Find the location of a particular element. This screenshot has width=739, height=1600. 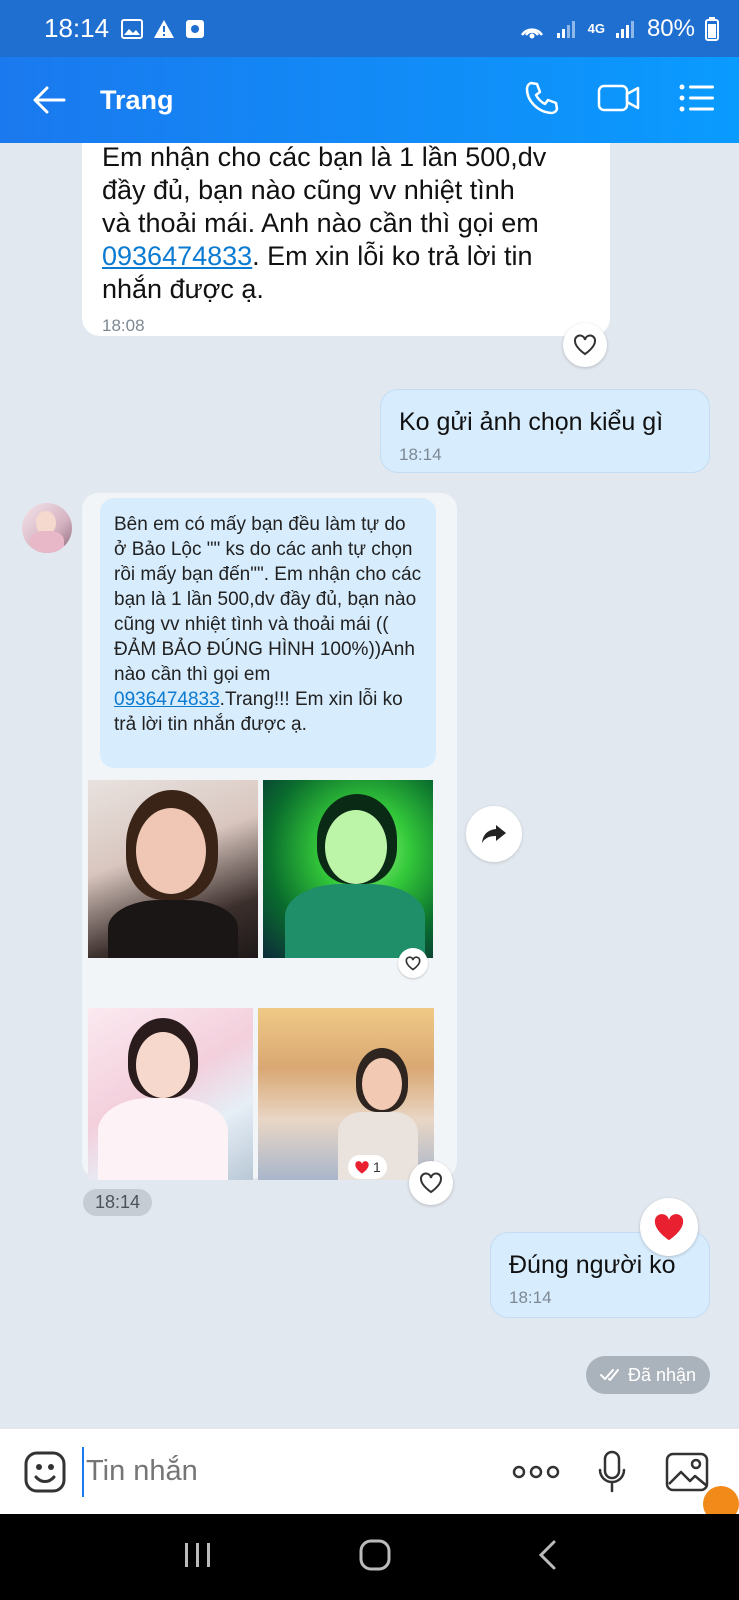

home-icon is located at coordinates (374, 1554).